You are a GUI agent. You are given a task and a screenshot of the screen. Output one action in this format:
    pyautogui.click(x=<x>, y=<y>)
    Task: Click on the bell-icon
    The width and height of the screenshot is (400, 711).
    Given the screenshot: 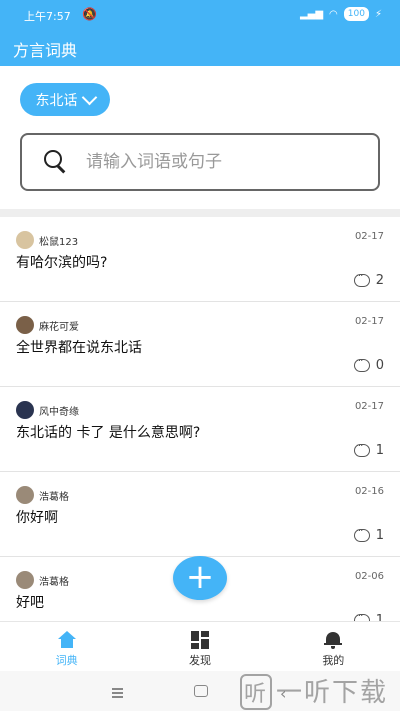 What is the action you would take?
    pyautogui.click(x=333, y=640)
    